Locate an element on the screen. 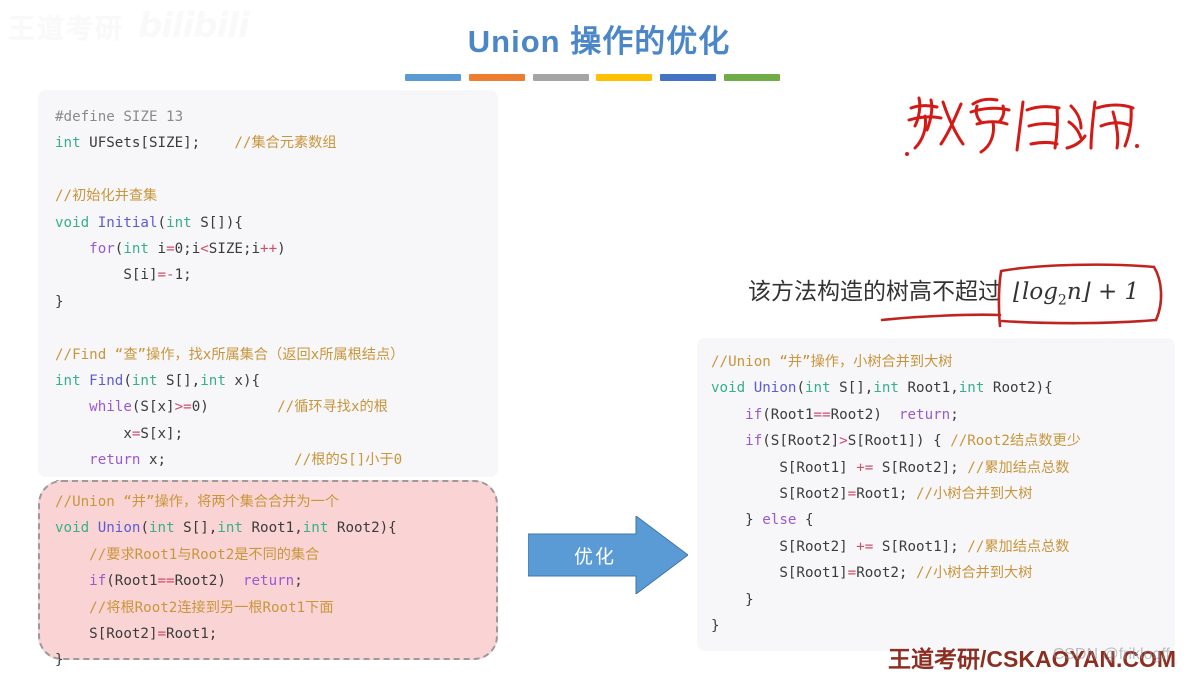 The height and width of the screenshot is (678, 1198). code-token-fn: Find is located at coordinates (106, 381).